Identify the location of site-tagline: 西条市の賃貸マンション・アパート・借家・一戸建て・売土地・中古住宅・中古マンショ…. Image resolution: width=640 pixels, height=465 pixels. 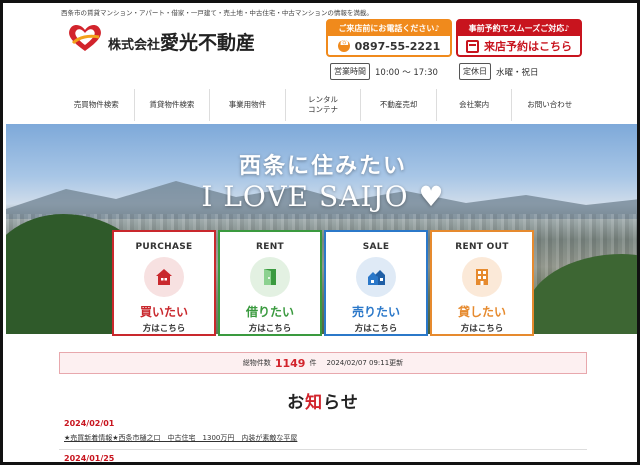
(217, 13).